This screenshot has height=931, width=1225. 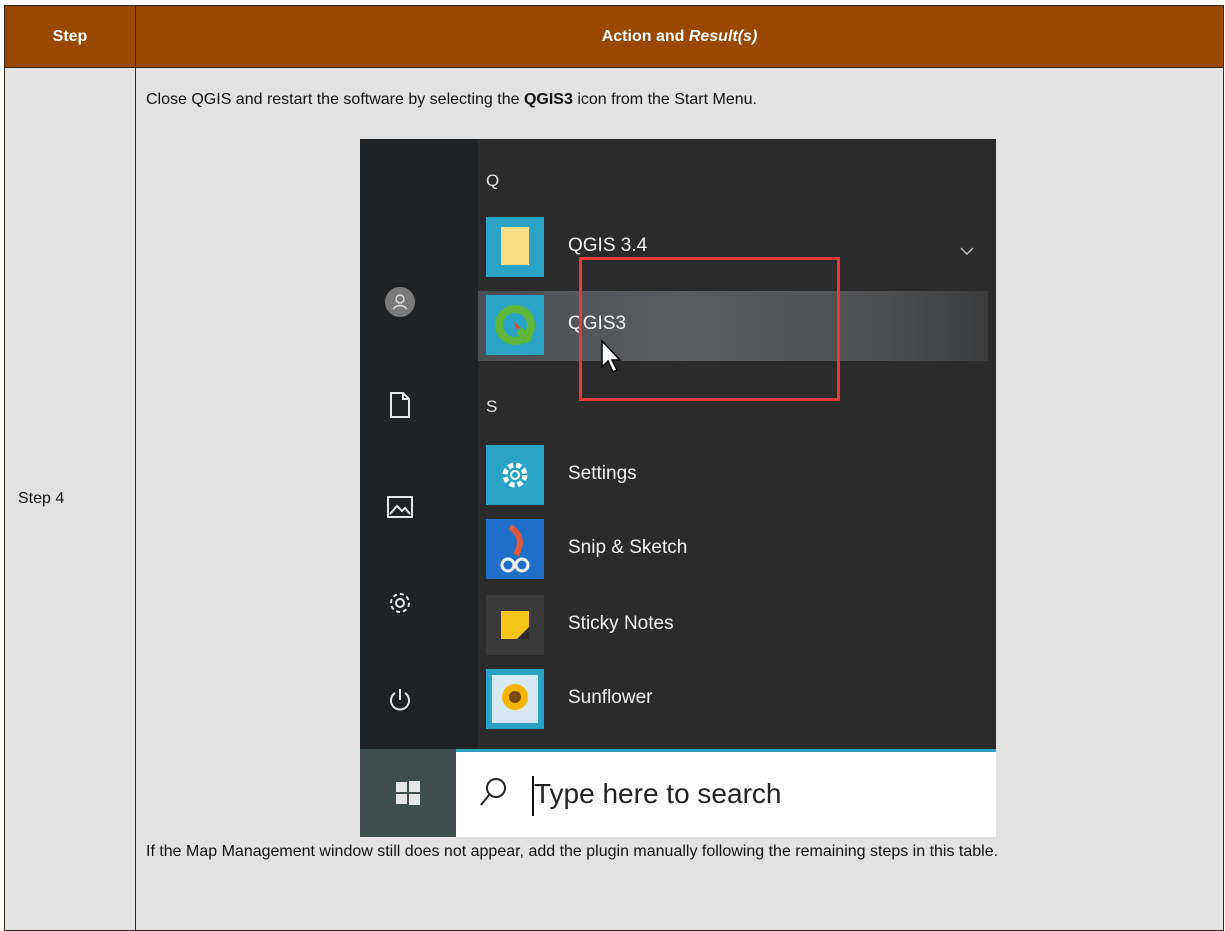 What do you see at coordinates (515, 247) in the screenshot?
I see `folder-icon` at bounding box center [515, 247].